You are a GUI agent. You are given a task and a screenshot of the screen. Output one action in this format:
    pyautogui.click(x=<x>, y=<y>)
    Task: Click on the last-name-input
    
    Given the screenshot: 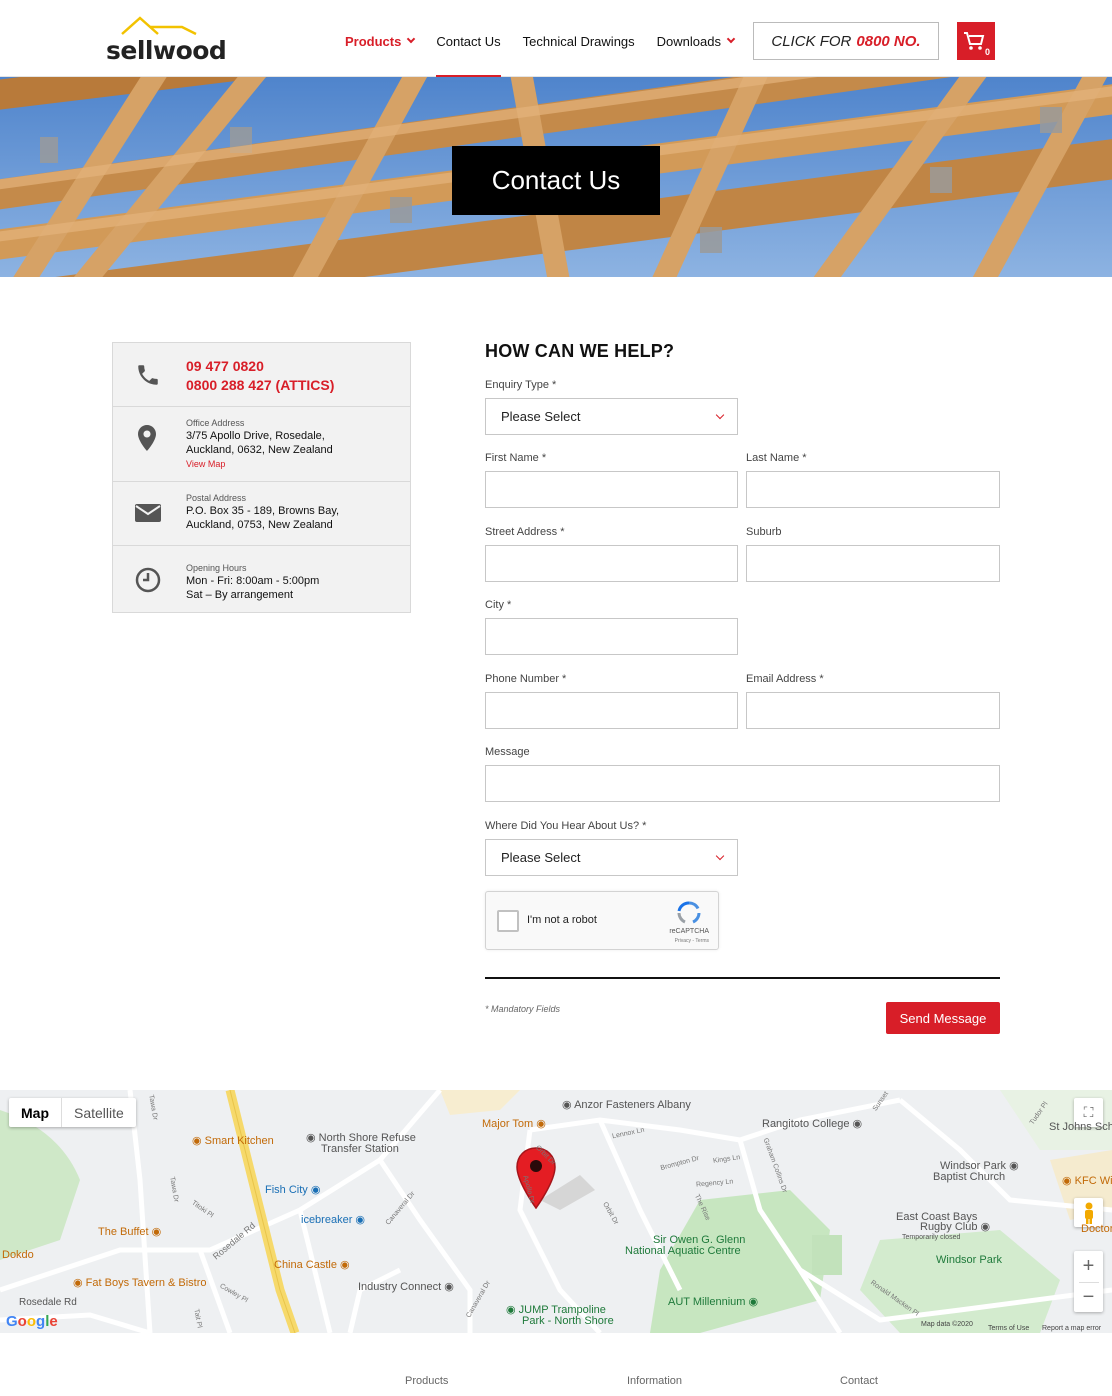 What is the action you would take?
    pyautogui.click(x=873, y=489)
    